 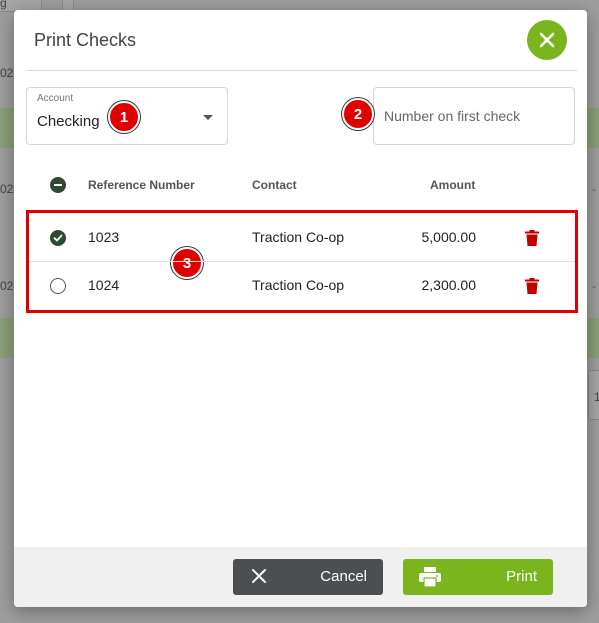 I want to click on column-header-reference: Reference Number, so click(x=141, y=185).